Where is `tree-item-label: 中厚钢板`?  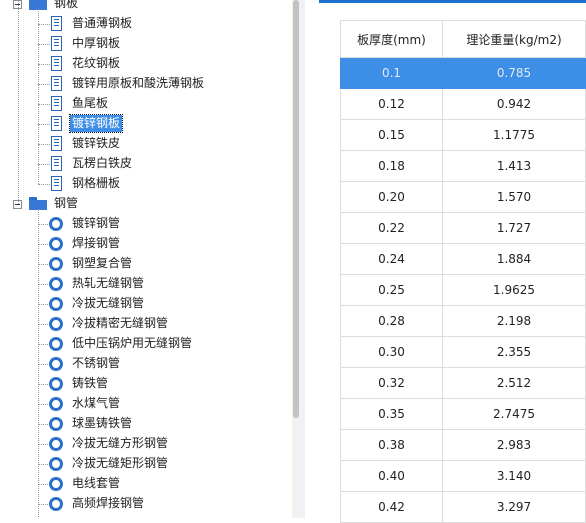
tree-item-label: 中厚钢板 is located at coordinates (96, 43).